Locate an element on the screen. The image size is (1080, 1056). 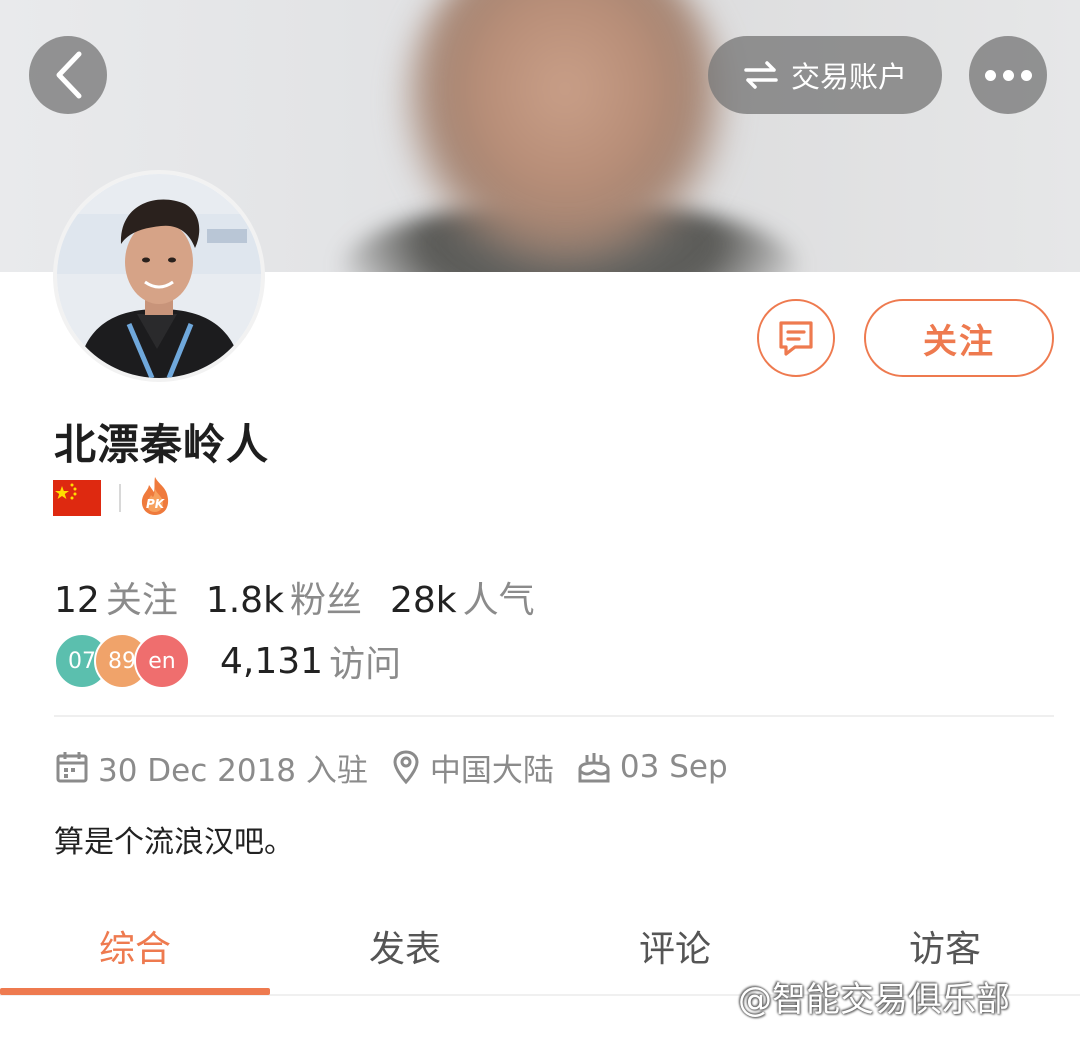
join-date-item: 30 Dec 2018 入驻 is located at coordinates (211, 767).